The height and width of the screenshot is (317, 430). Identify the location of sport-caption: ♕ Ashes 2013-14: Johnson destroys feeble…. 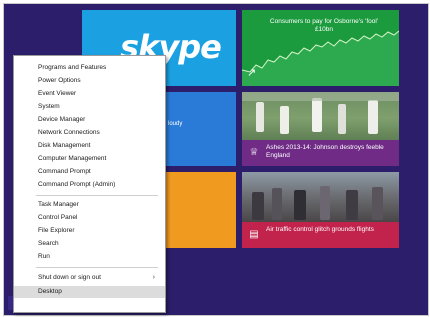
(320, 153).